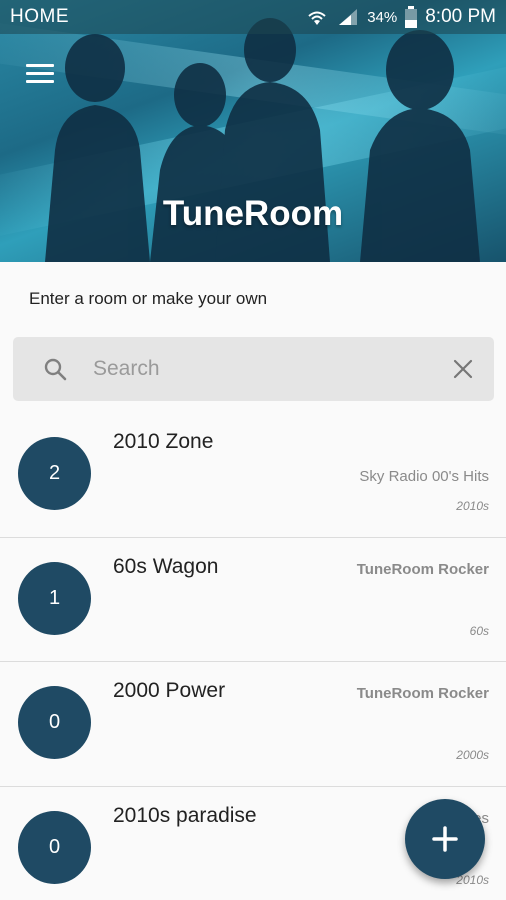 Image resolution: width=506 pixels, height=900 pixels. I want to click on battery-icon, so click(411, 17).